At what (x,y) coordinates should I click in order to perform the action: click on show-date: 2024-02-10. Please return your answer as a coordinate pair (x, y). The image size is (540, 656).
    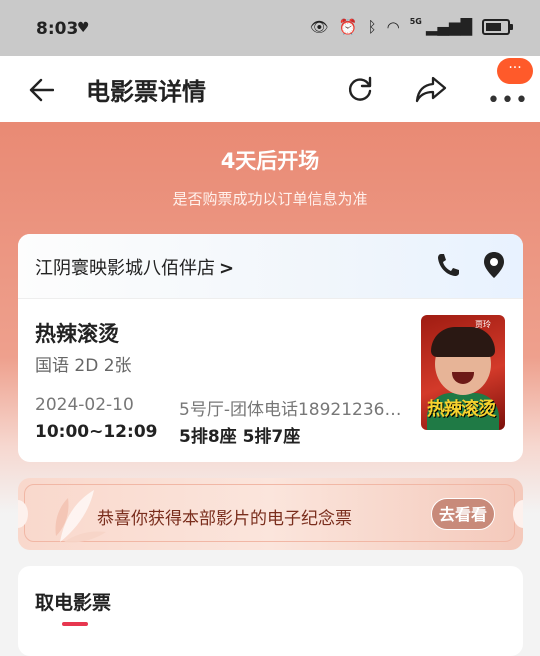
    Looking at the image, I should click on (84, 405).